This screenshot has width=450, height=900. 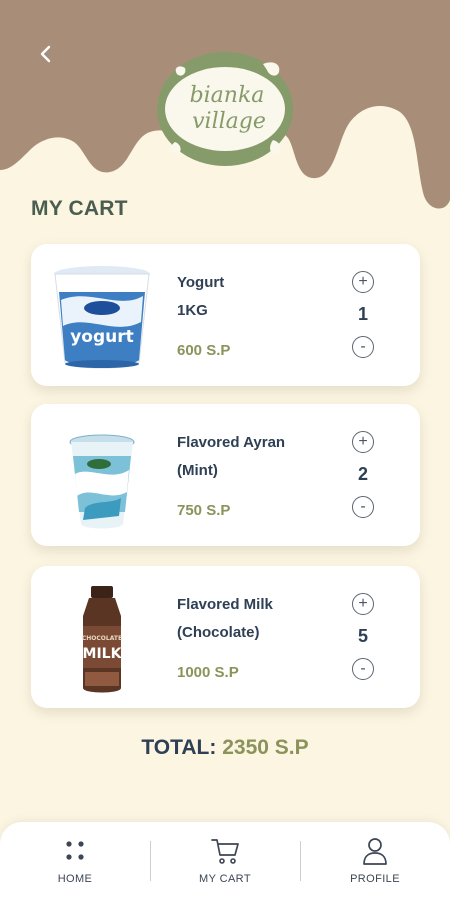 I want to click on nav-profile-label: PROFILE, so click(x=375, y=879).